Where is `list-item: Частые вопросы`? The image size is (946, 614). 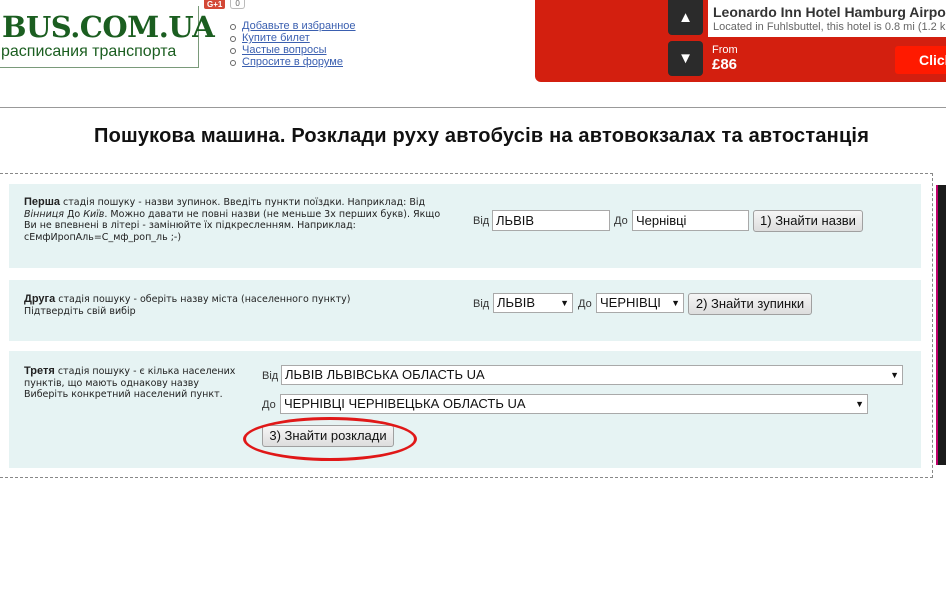 list-item: Частые вопросы is located at coordinates (292, 50).